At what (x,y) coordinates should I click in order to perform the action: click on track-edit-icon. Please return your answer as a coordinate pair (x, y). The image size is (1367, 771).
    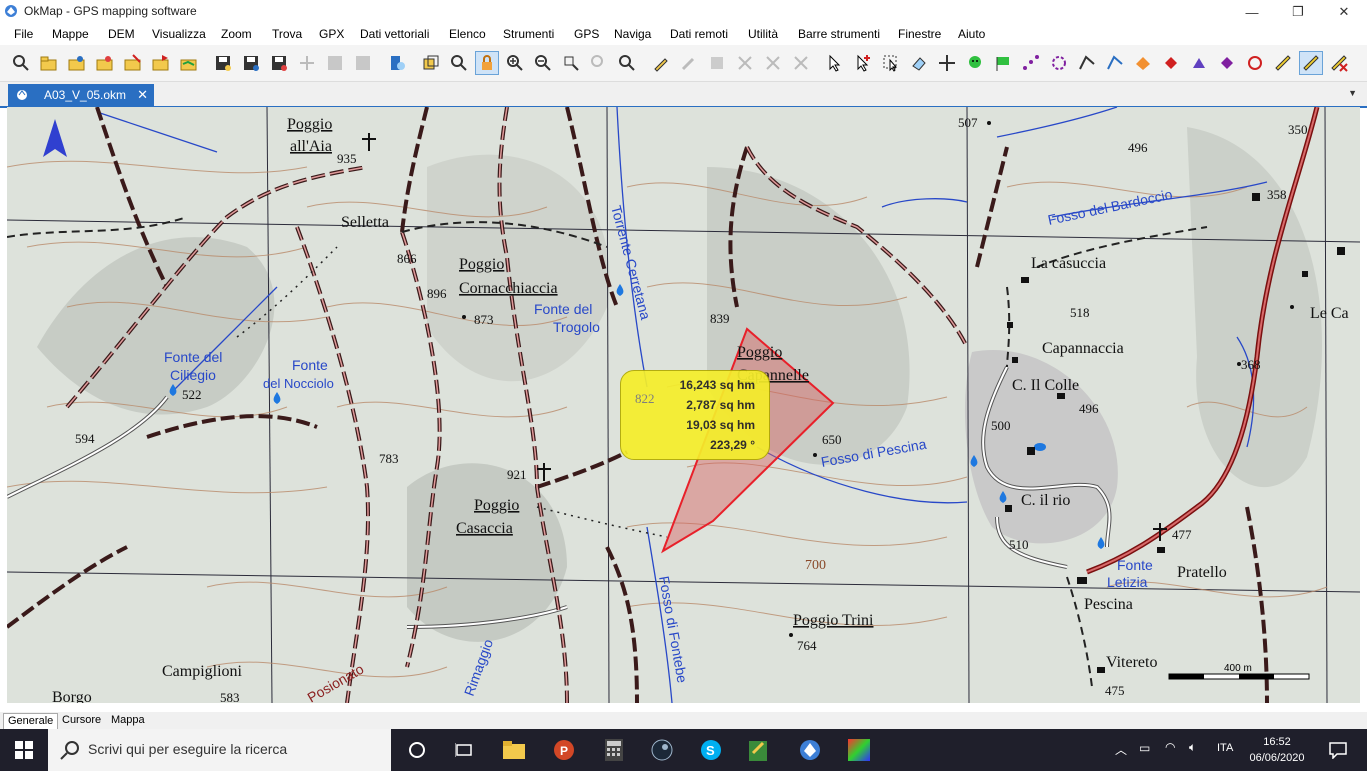
    Looking at the image, I should click on (1115, 63).